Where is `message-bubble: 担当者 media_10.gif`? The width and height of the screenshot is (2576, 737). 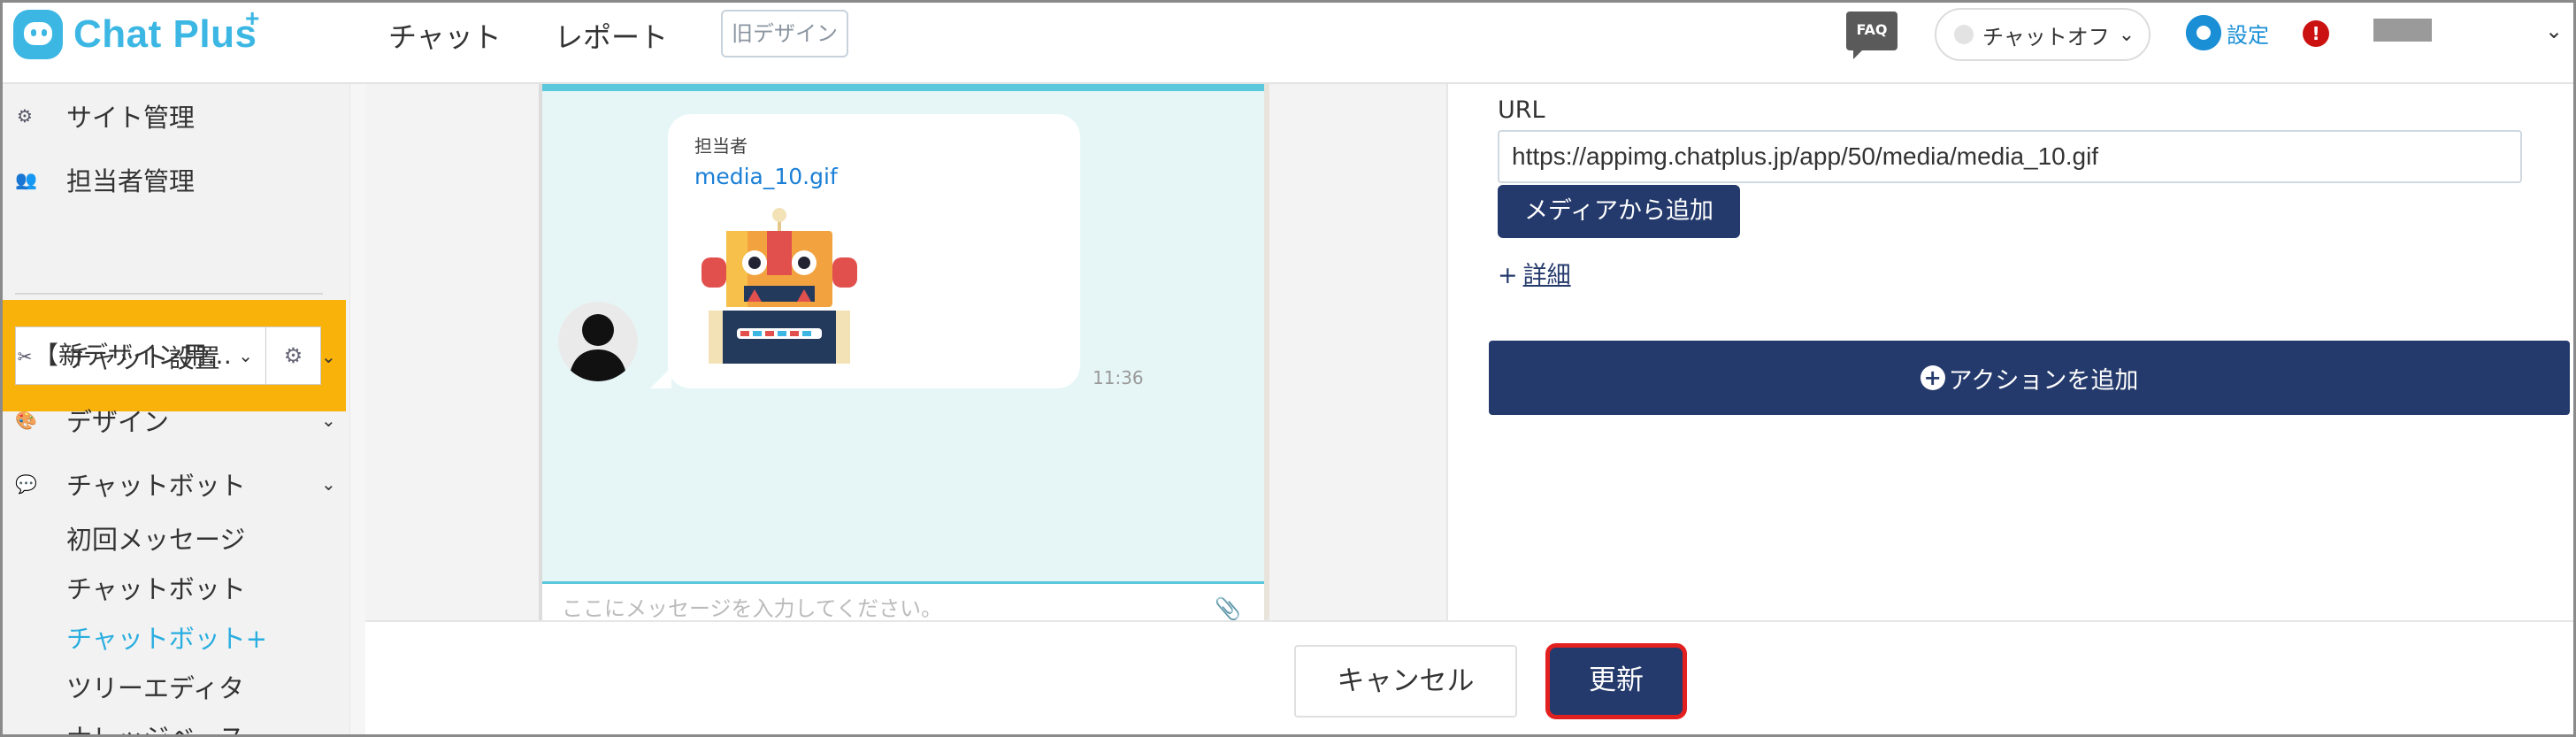 message-bubble: 担当者 media_10.gif is located at coordinates (865, 251).